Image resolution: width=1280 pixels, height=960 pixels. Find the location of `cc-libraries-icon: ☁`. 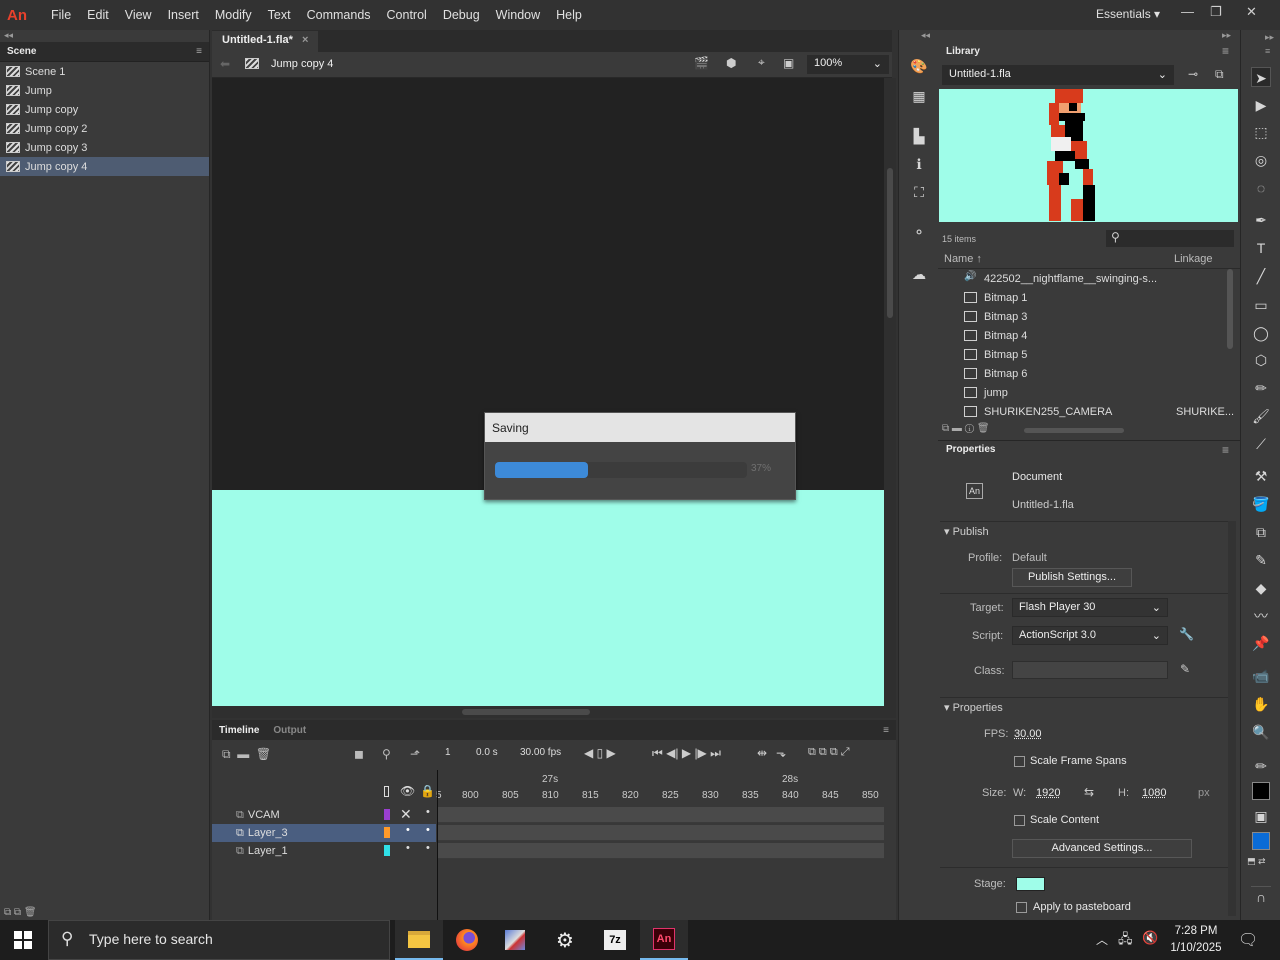

cc-libraries-icon: ☁ is located at coordinates (919, 274).